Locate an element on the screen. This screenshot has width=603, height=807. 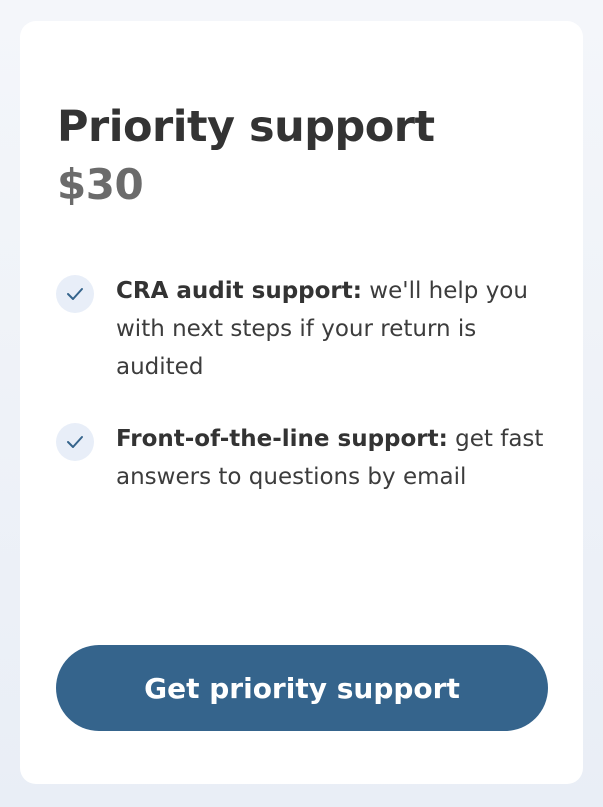
plan-price: $30 is located at coordinates (100, 184).